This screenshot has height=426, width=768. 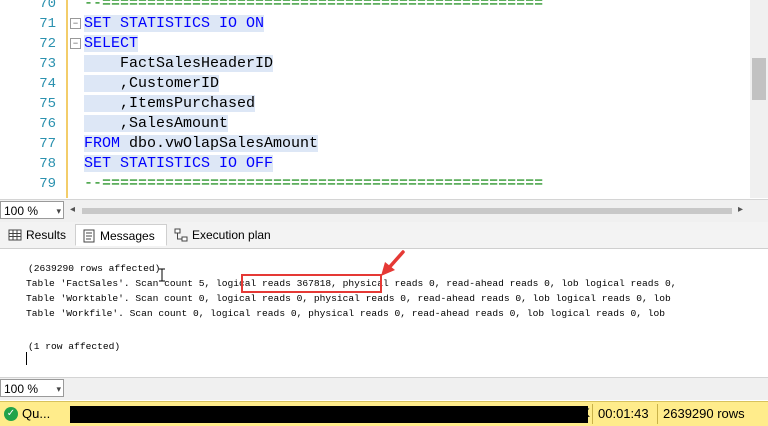 What do you see at coordinates (47, 124) in the screenshot?
I see `line-number: 76` at bounding box center [47, 124].